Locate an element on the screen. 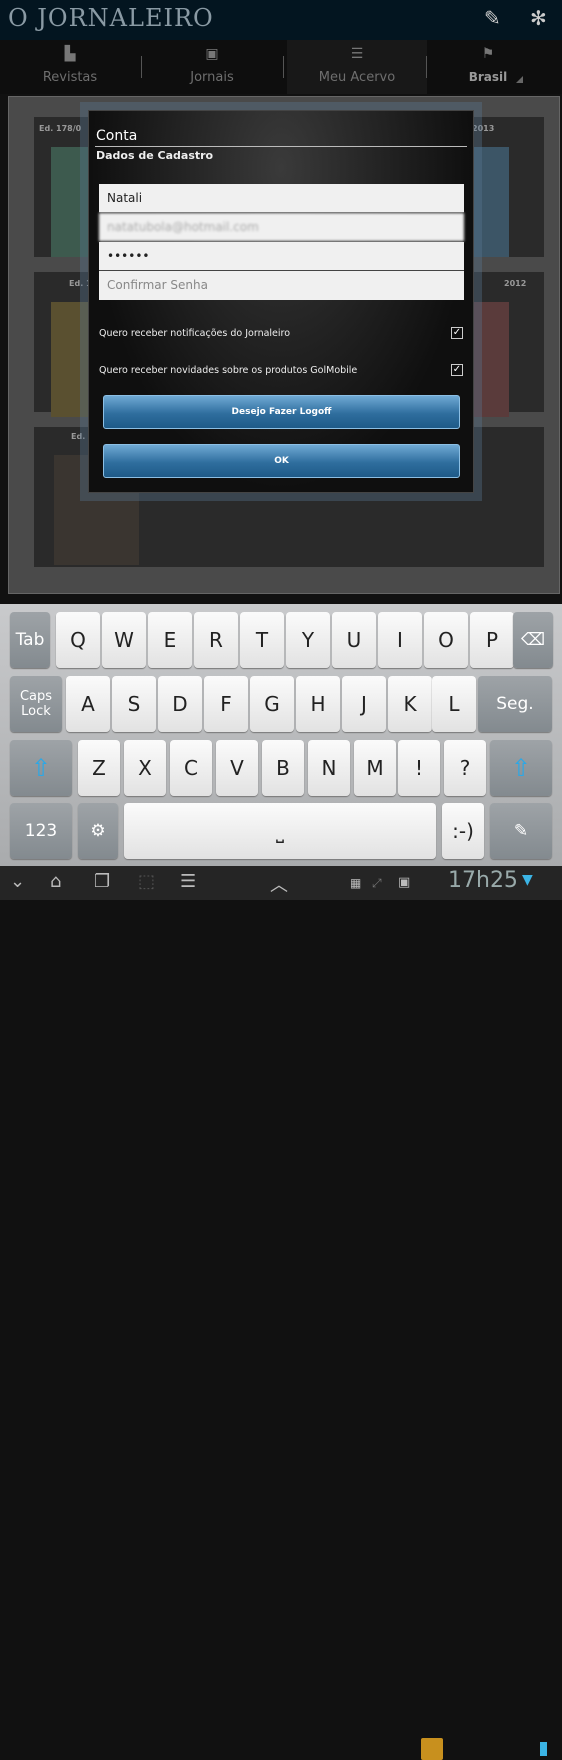 The width and height of the screenshot is (562, 1760). menu-icon: ☰ is located at coordinates (188, 881).